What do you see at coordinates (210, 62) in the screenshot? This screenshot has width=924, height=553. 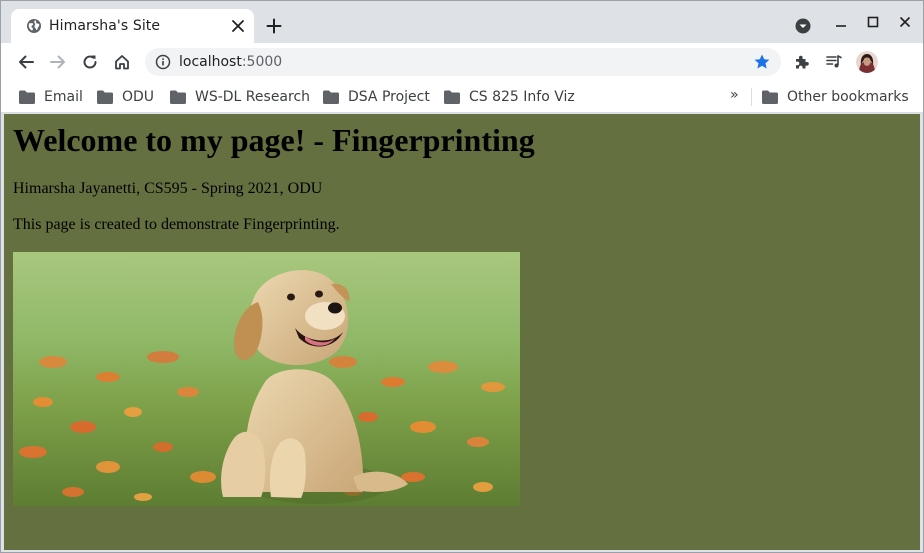 I see `address-host: localhost` at bounding box center [210, 62].